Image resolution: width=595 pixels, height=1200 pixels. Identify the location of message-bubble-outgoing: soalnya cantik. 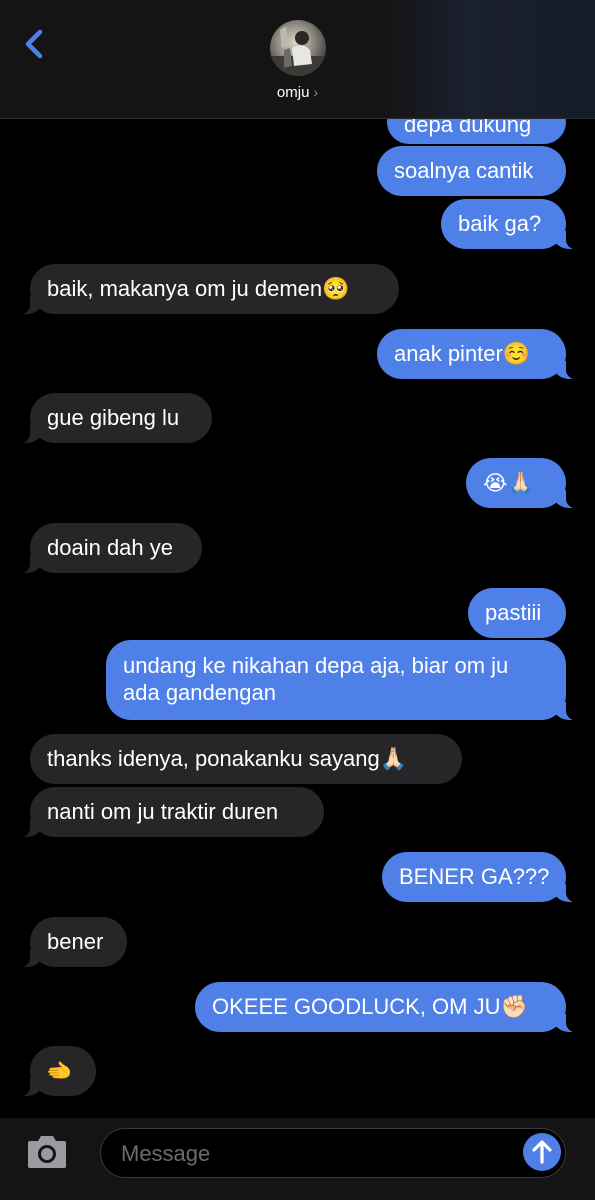
(471, 171).